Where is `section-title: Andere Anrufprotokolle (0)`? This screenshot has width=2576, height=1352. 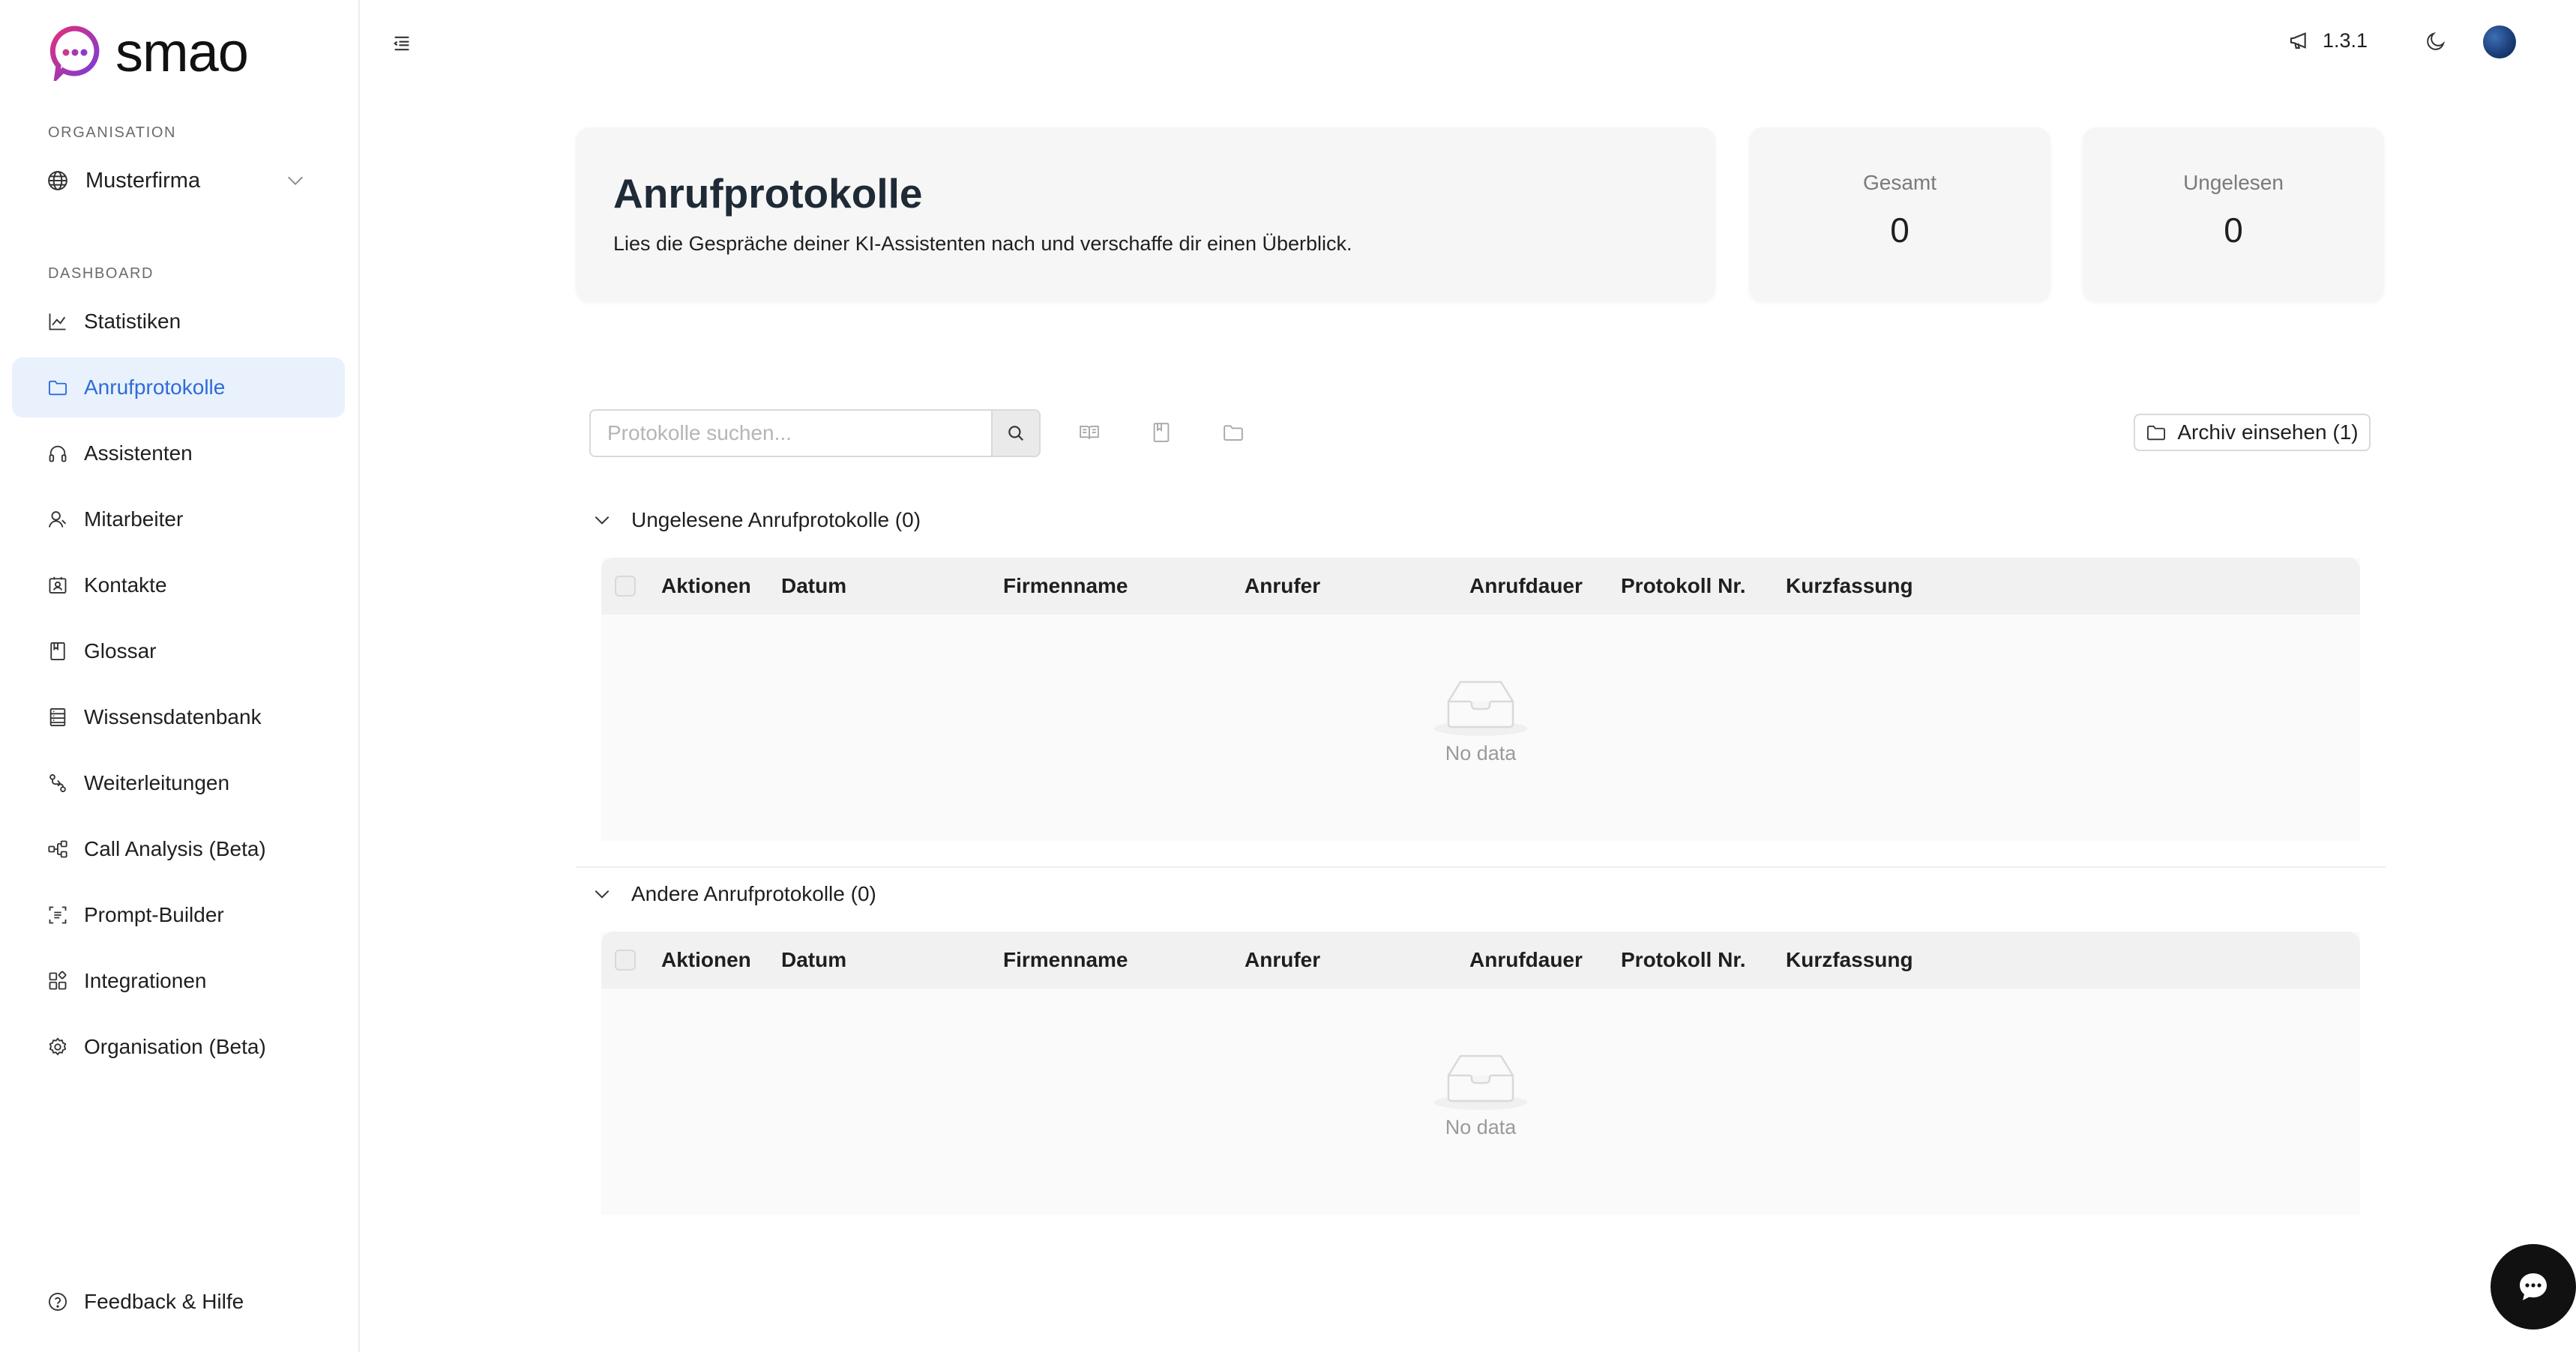
section-title: Andere Anrufprotokolle (0) is located at coordinates (753, 893).